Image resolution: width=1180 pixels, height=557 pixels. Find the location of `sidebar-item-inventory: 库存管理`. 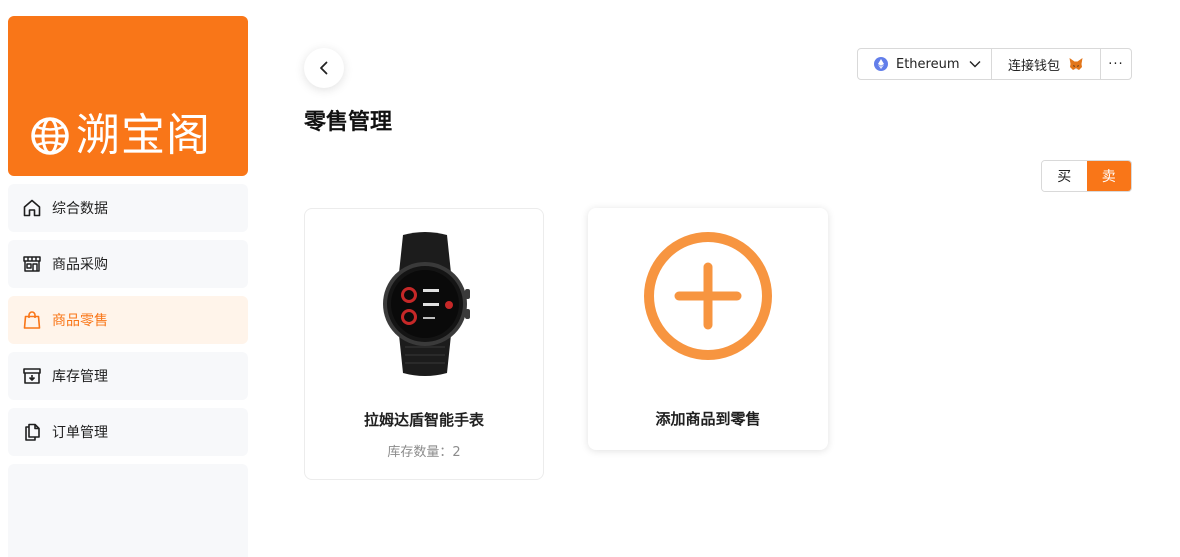

sidebar-item-inventory: 库存管理 is located at coordinates (128, 376).